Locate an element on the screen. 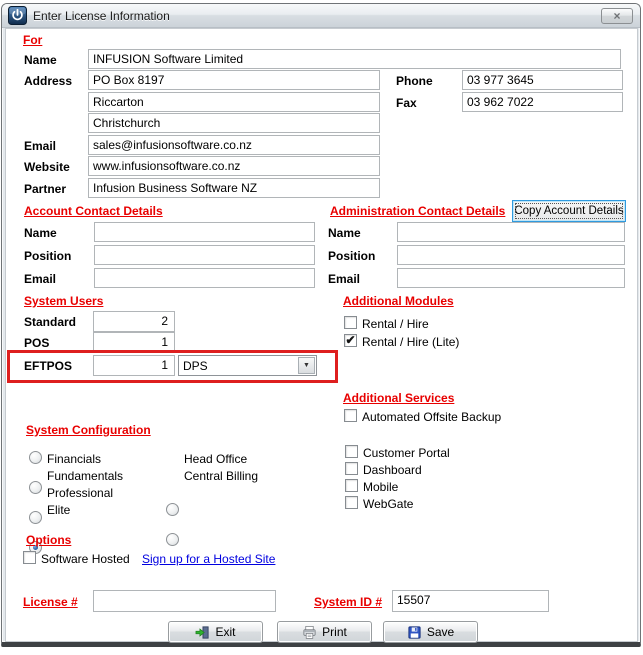  power-icon is located at coordinates (17, 15).